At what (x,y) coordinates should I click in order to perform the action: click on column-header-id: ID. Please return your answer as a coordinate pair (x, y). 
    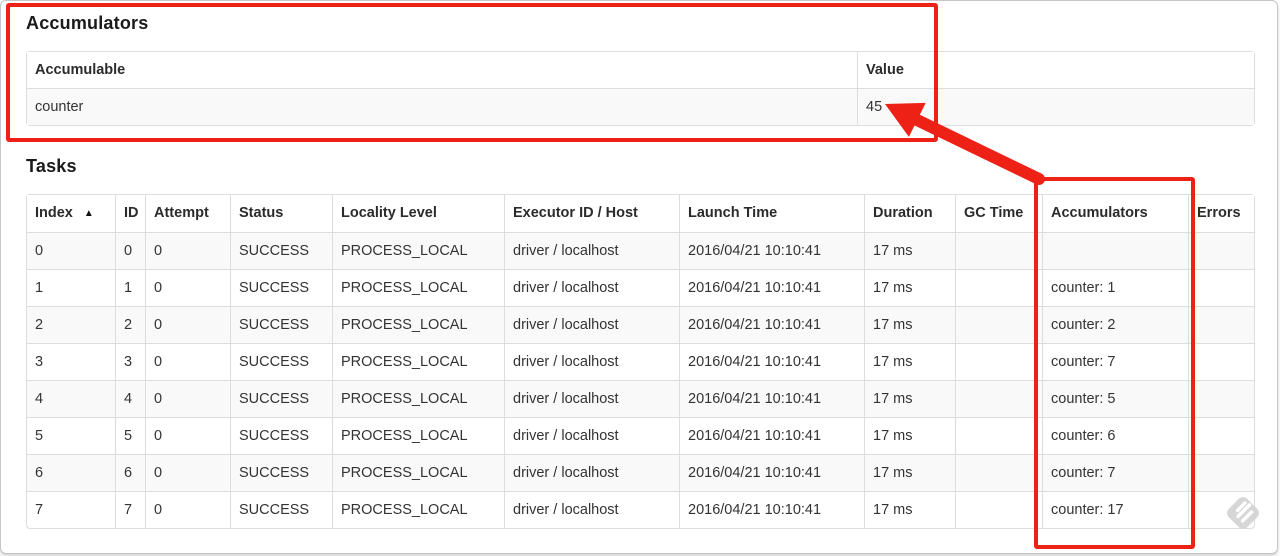
    Looking at the image, I should click on (130, 214).